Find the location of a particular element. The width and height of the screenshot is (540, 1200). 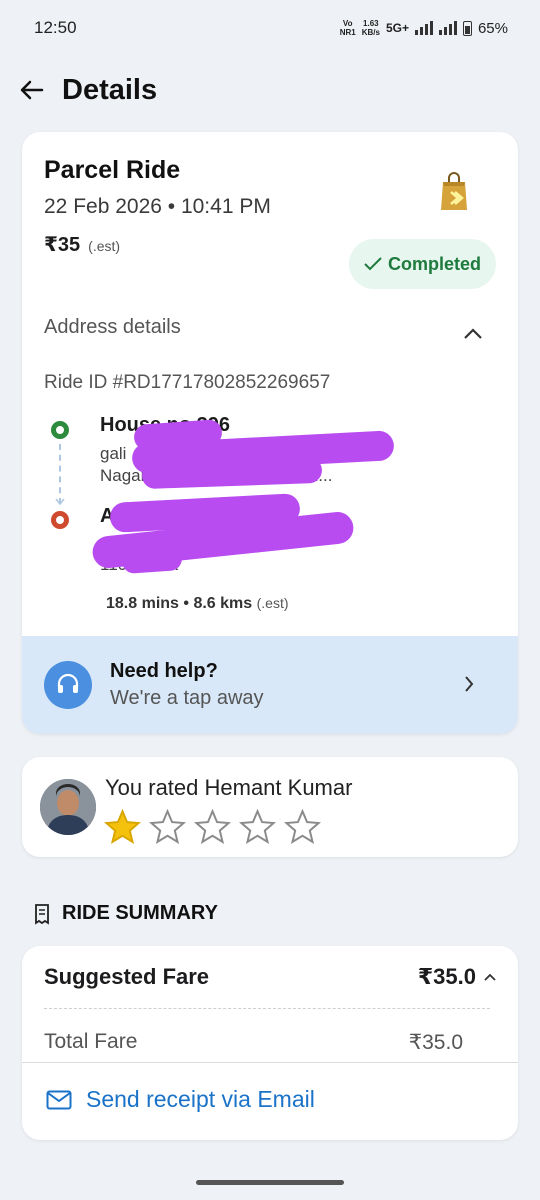

fare-est-note: (.est) is located at coordinates (104, 246).